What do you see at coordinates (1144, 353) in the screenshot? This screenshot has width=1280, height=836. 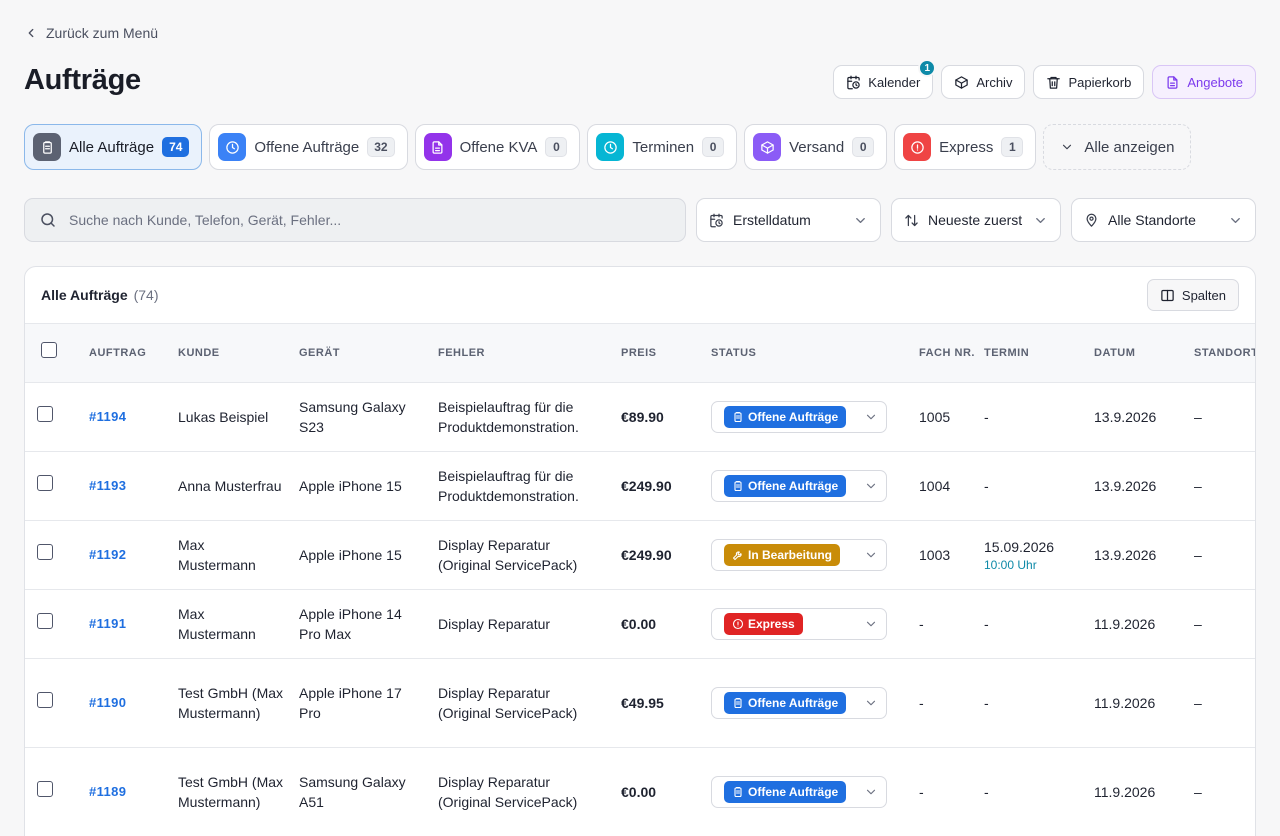 I see `header-datum: DATUM` at bounding box center [1144, 353].